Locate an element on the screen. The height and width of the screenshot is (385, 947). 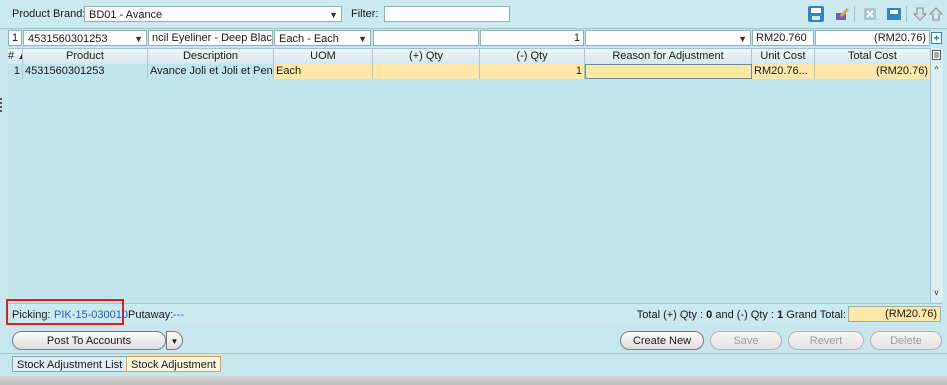
scroll-down-icon: v is located at coordinates (936, 292).